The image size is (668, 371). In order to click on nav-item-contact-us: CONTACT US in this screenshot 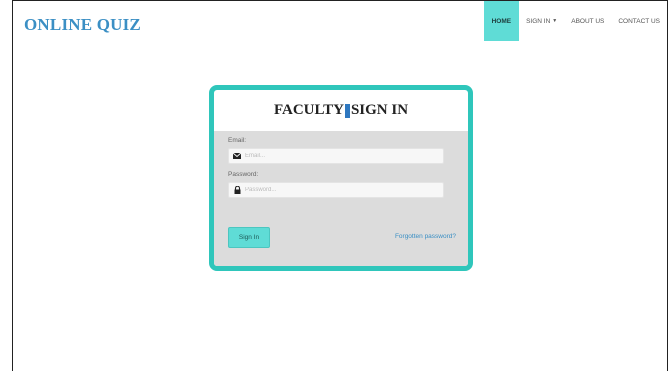, I will do `click(639, 21)`.